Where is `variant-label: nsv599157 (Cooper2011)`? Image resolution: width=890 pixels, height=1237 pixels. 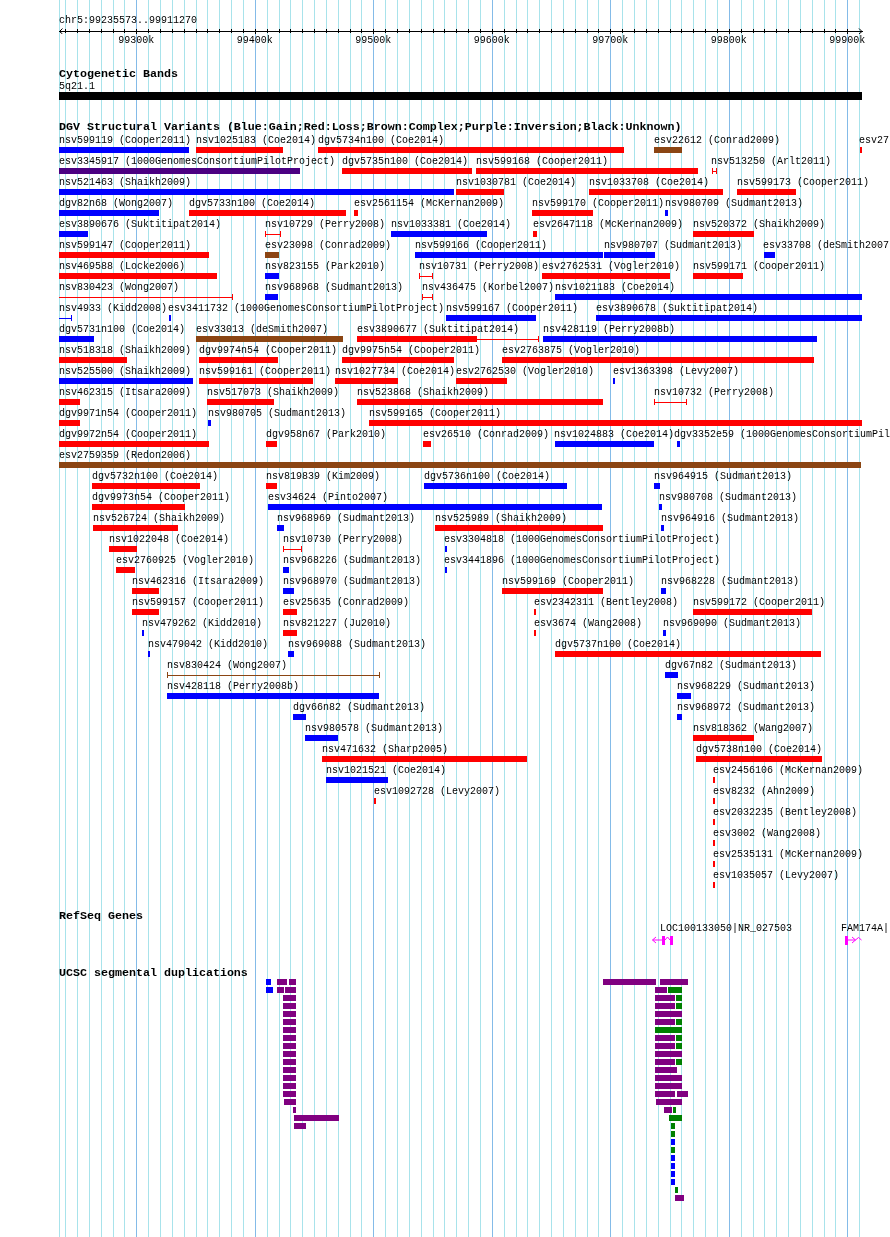 variant-label: nsv599157 (Cooper2011) is located at coordinates (198, 602).